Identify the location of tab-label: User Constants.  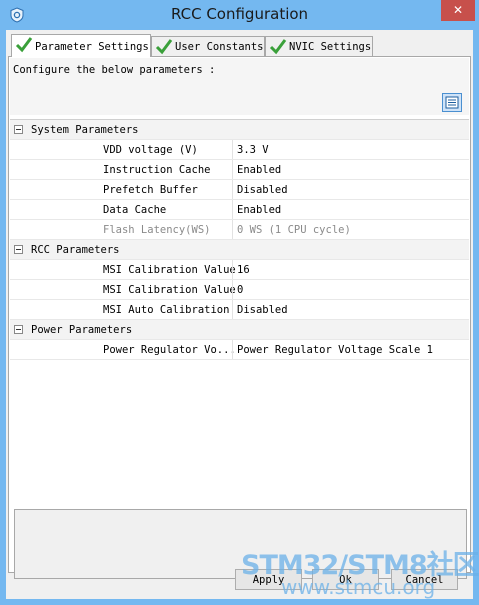
(219, 47).